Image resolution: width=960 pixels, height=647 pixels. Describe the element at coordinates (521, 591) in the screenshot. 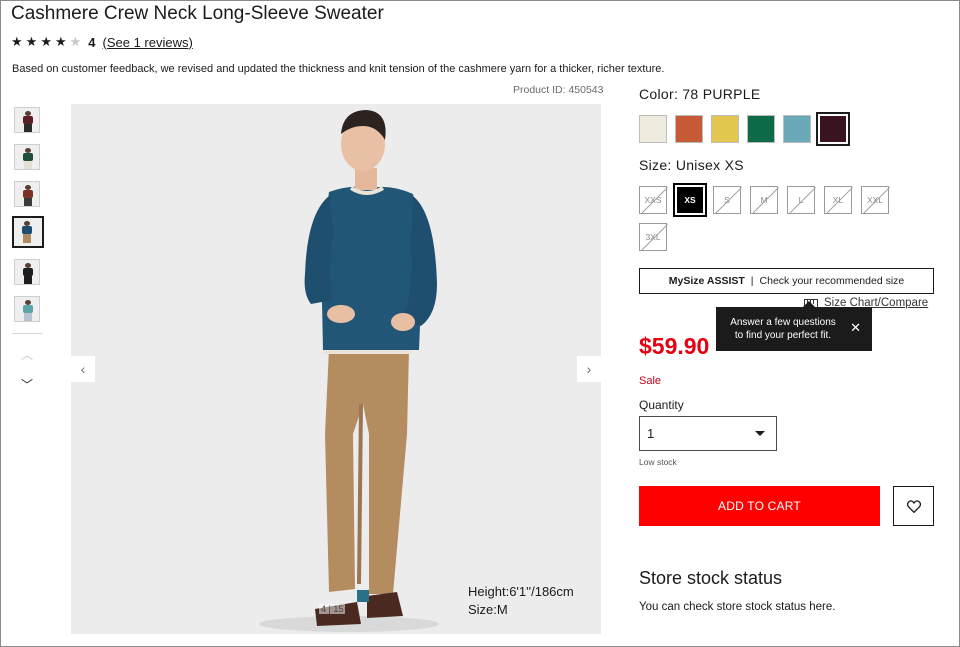

I see `model-height: Height:6'1''/186cm` at that location.